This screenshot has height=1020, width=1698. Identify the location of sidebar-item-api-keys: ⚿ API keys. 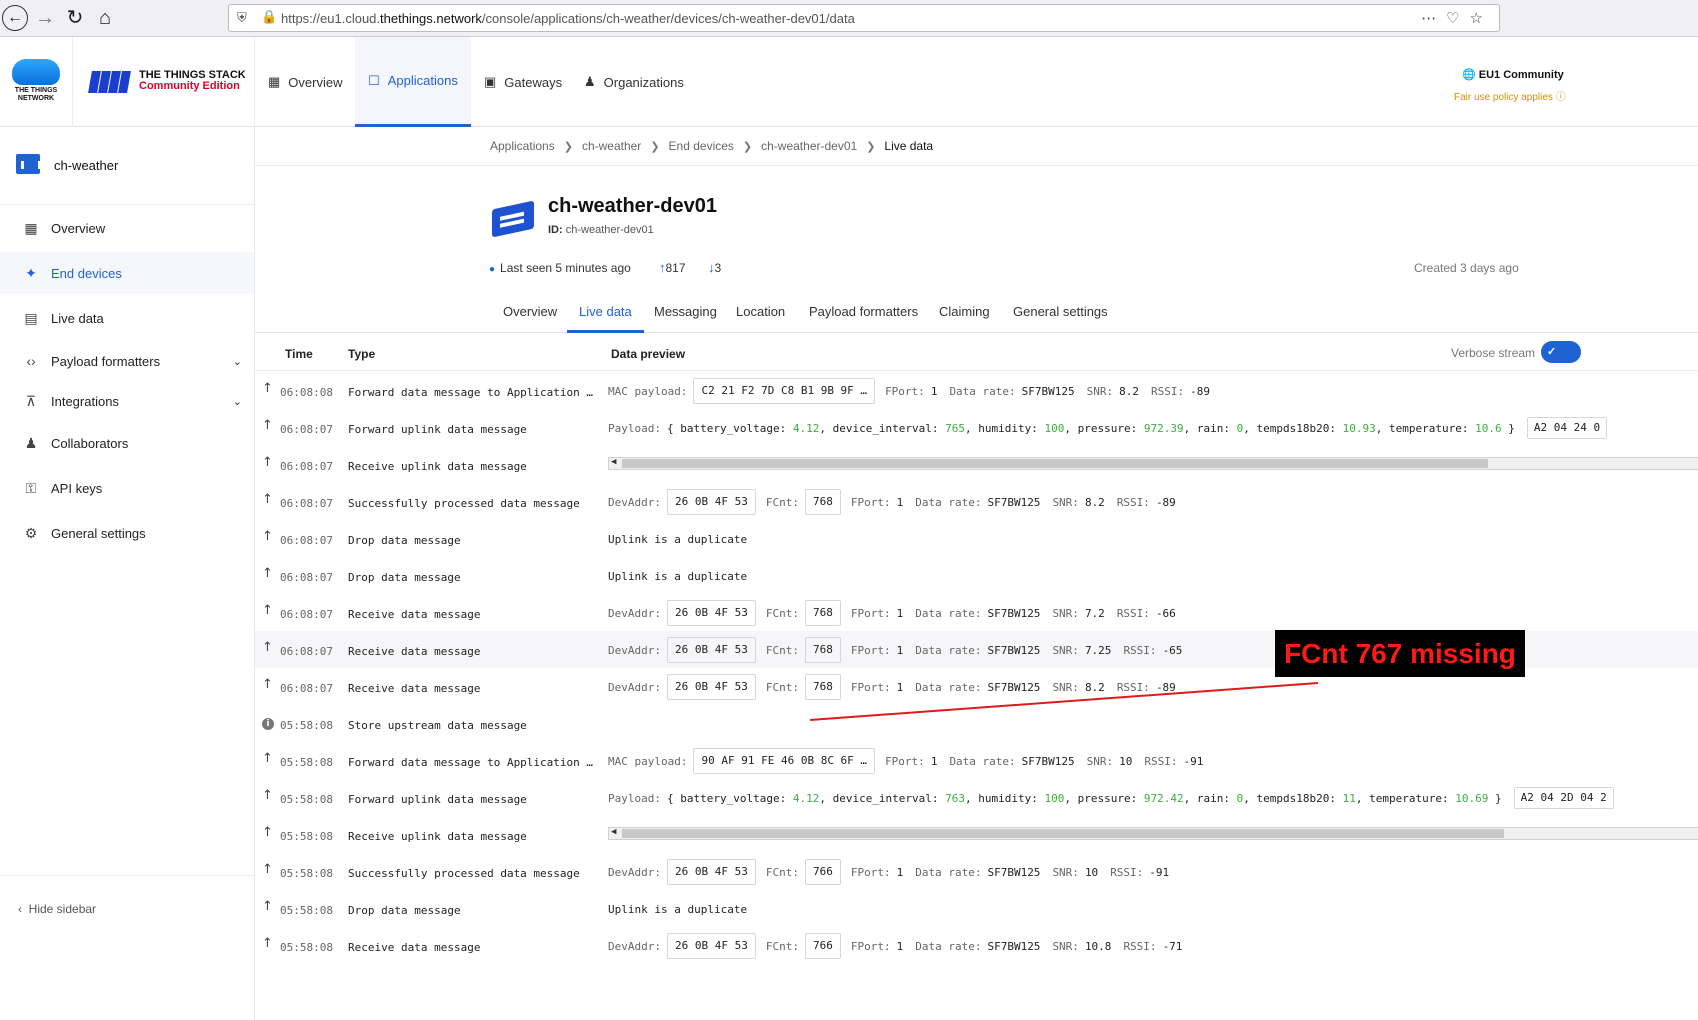
(127, 488).